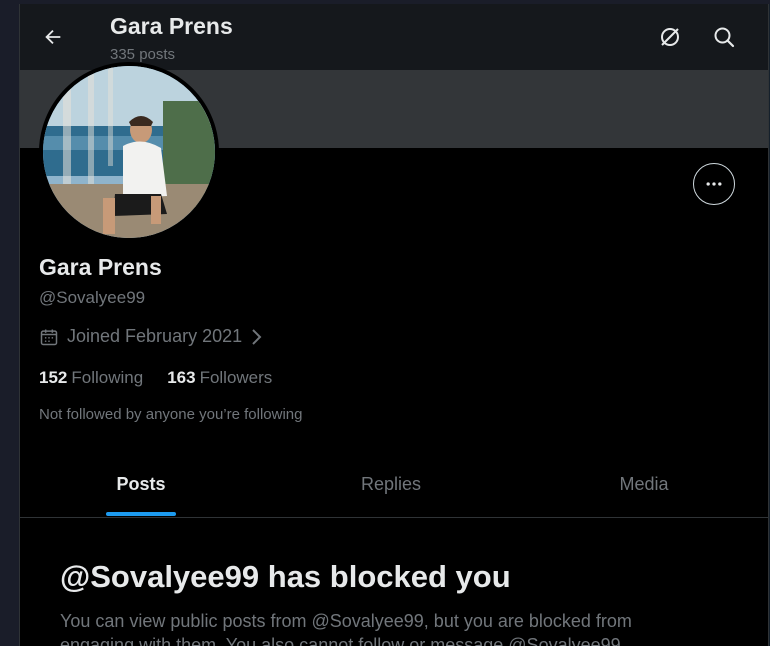  I want to click on following-link: 152 Following, so click(91, 378).